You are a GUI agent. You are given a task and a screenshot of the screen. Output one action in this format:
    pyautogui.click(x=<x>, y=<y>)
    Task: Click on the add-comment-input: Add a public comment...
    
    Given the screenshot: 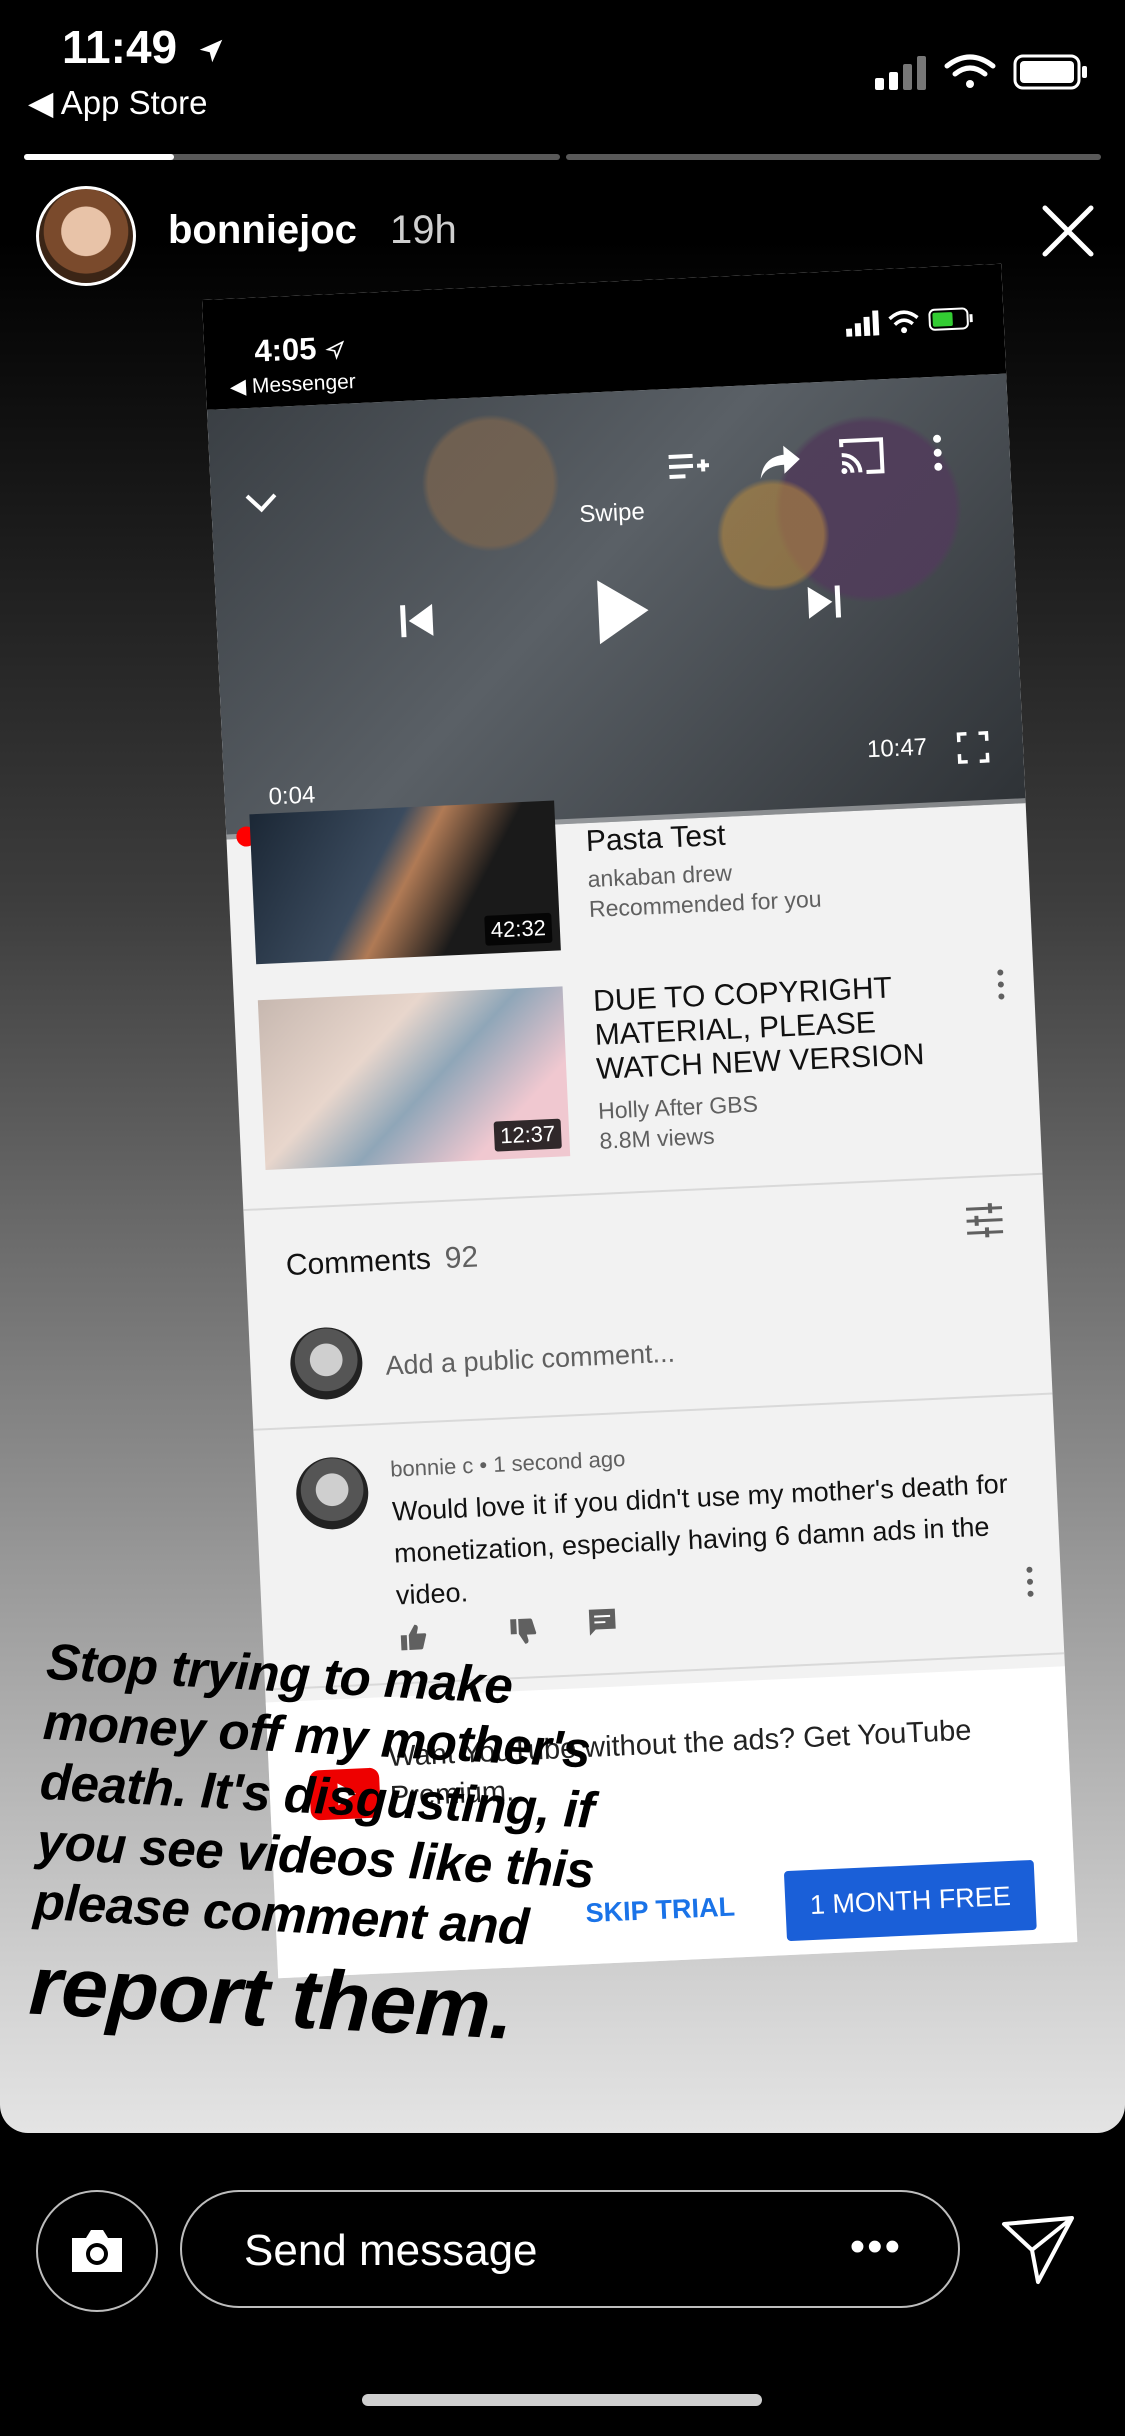 What is the action you would take?
    pyautogui.click(x=530, y=1360)
    